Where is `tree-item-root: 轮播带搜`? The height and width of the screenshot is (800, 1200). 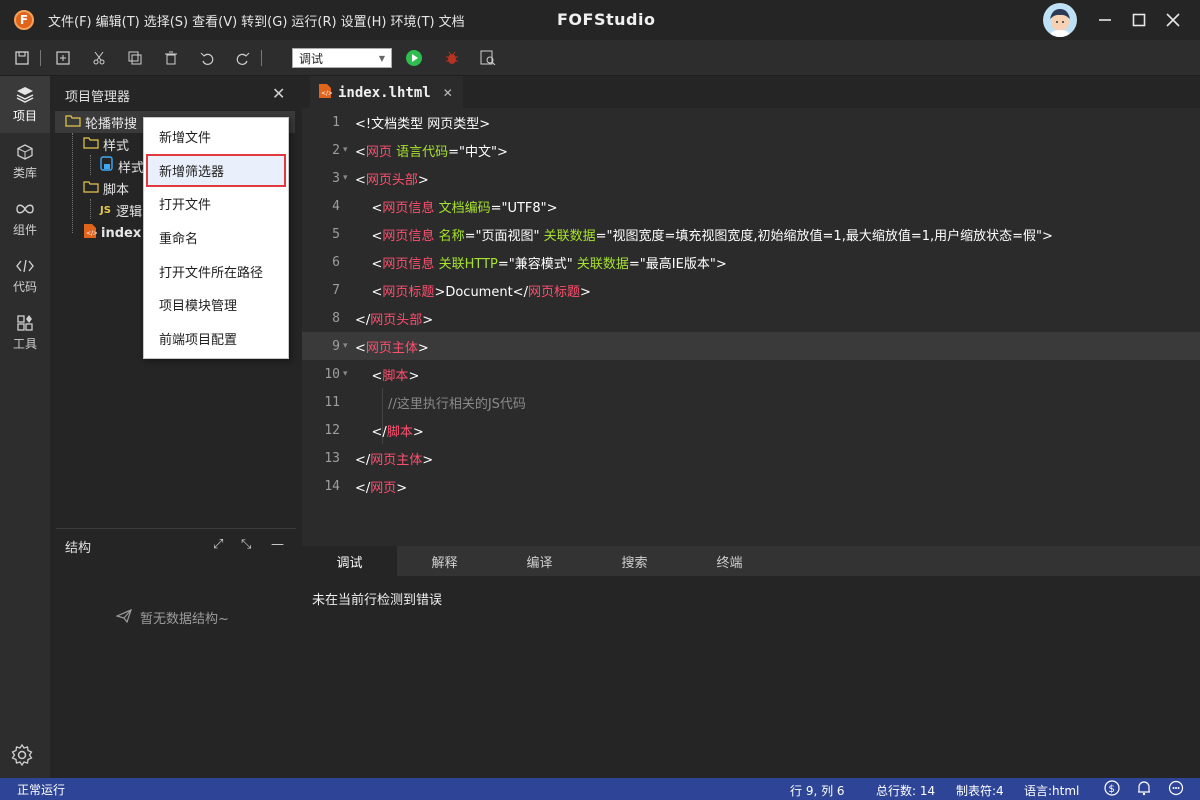 tree-item-root: 轮播带搜 is located at coordinates (101, 122).